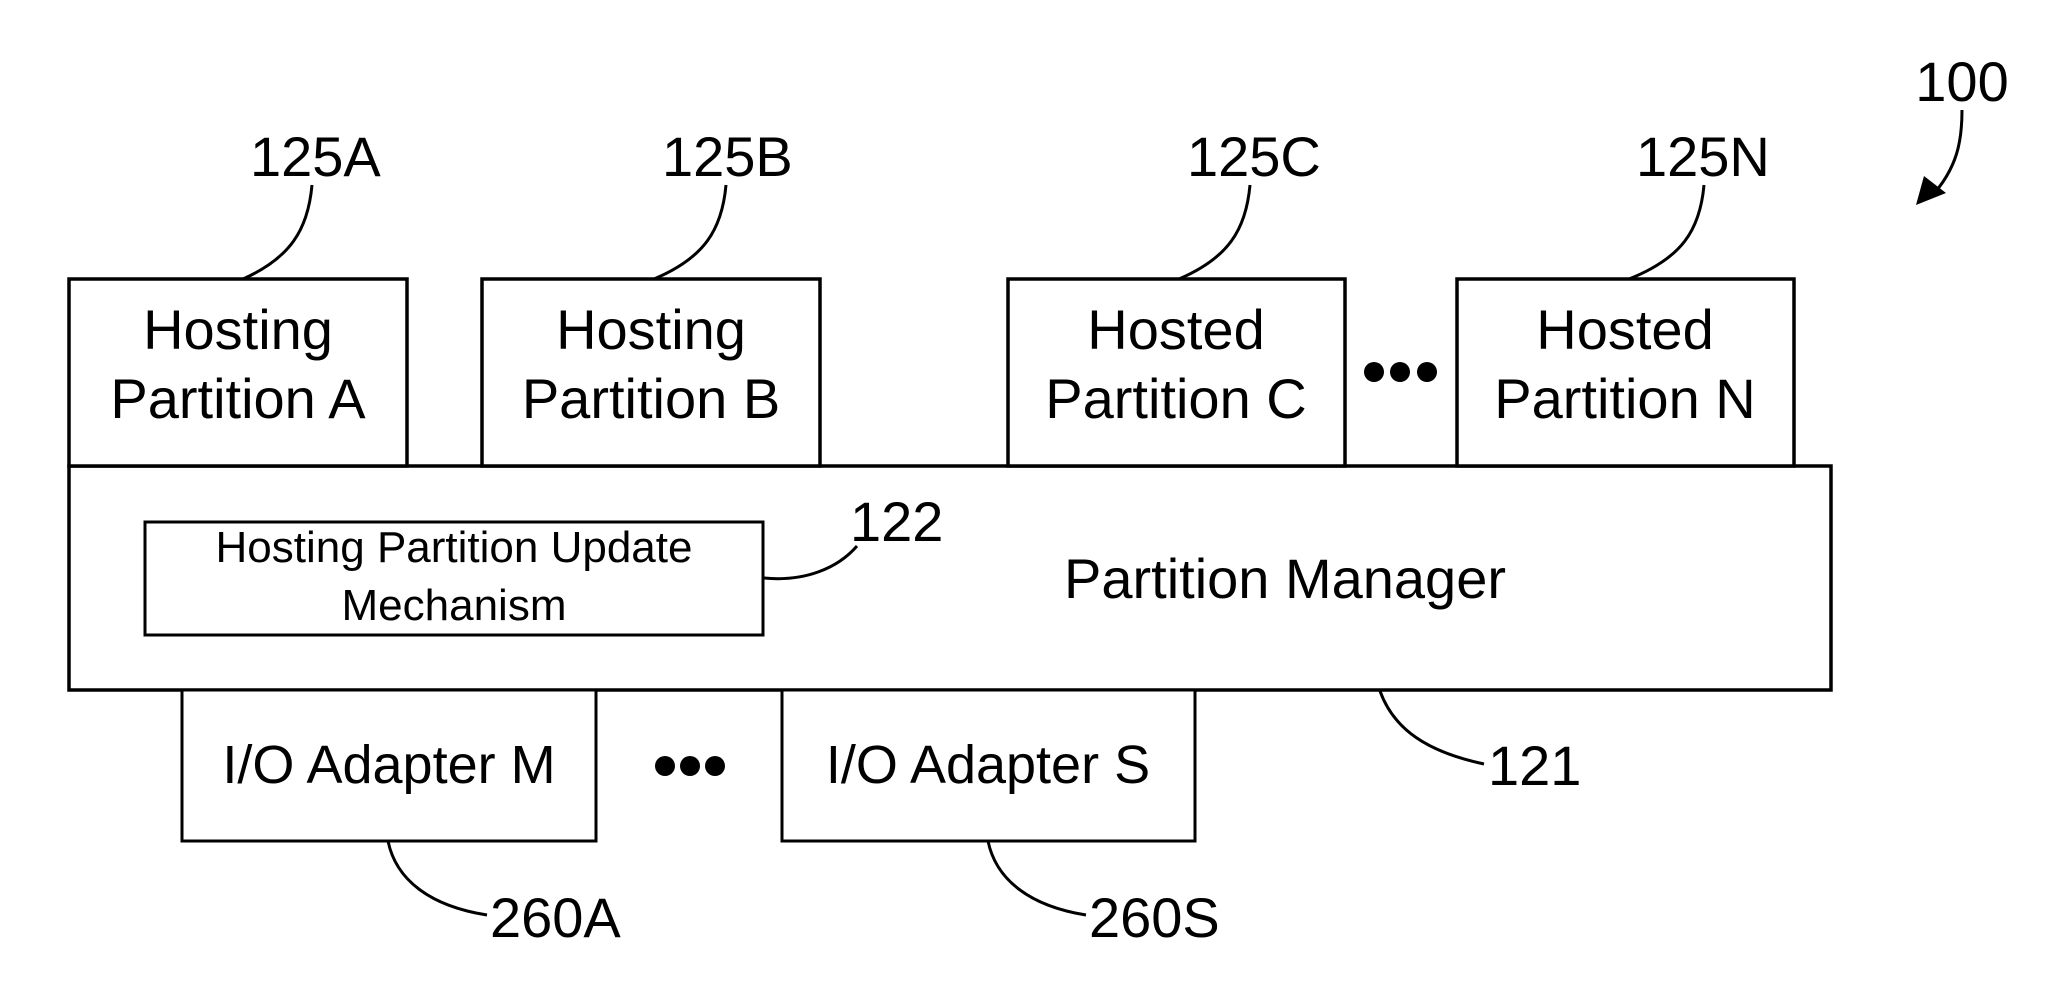 This screenshot has width=2060, height=1007. Describe the element at coordinates (651, 329) in the screenshot. I see `partition-b-label-line1: Hosting` at that location.